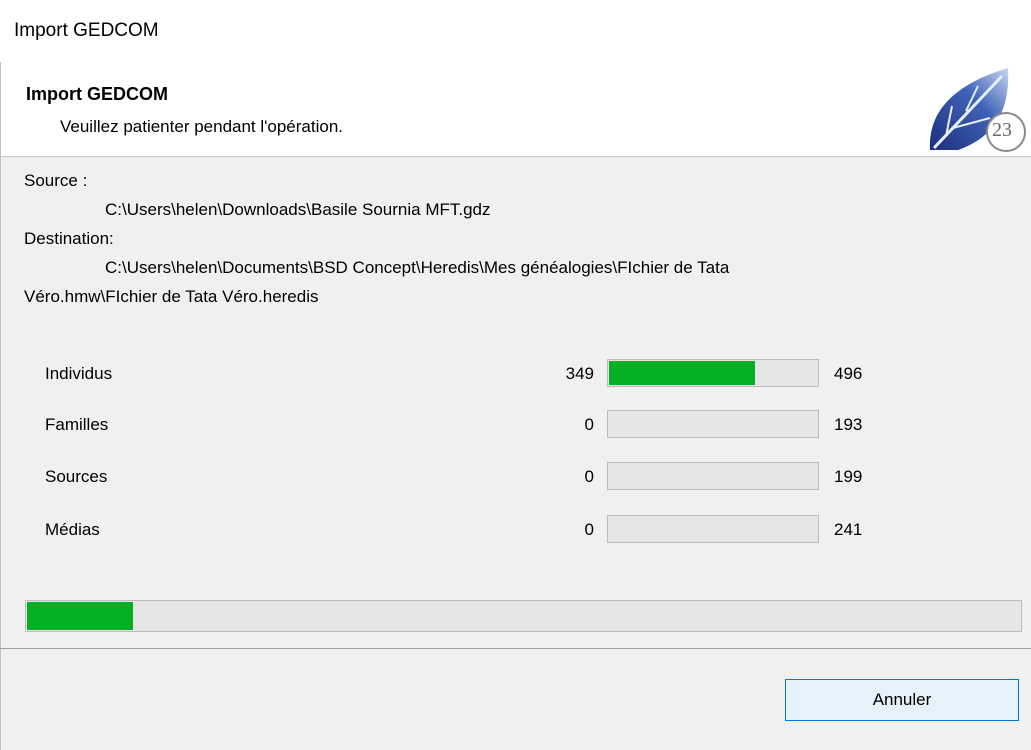 The image size is (1031, 750). I want to click on window-title: Import GEDCOM, so click(86, 30).